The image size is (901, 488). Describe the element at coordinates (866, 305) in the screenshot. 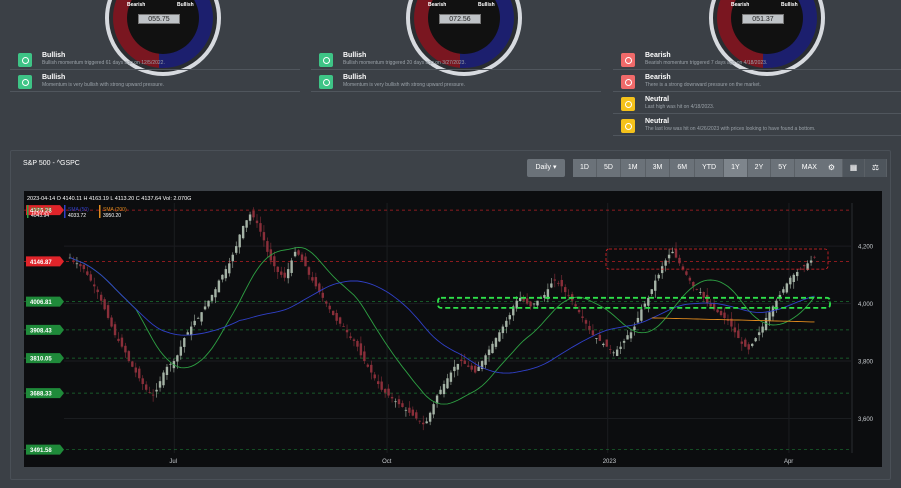

I see `y-tick-label: 4,000` at that location.